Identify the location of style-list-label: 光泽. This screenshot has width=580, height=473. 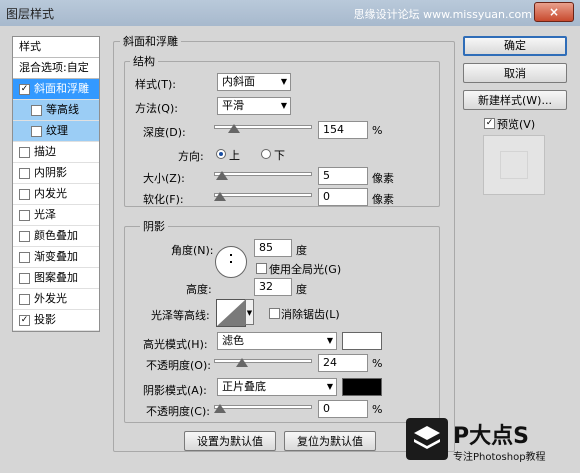
(45, 214).